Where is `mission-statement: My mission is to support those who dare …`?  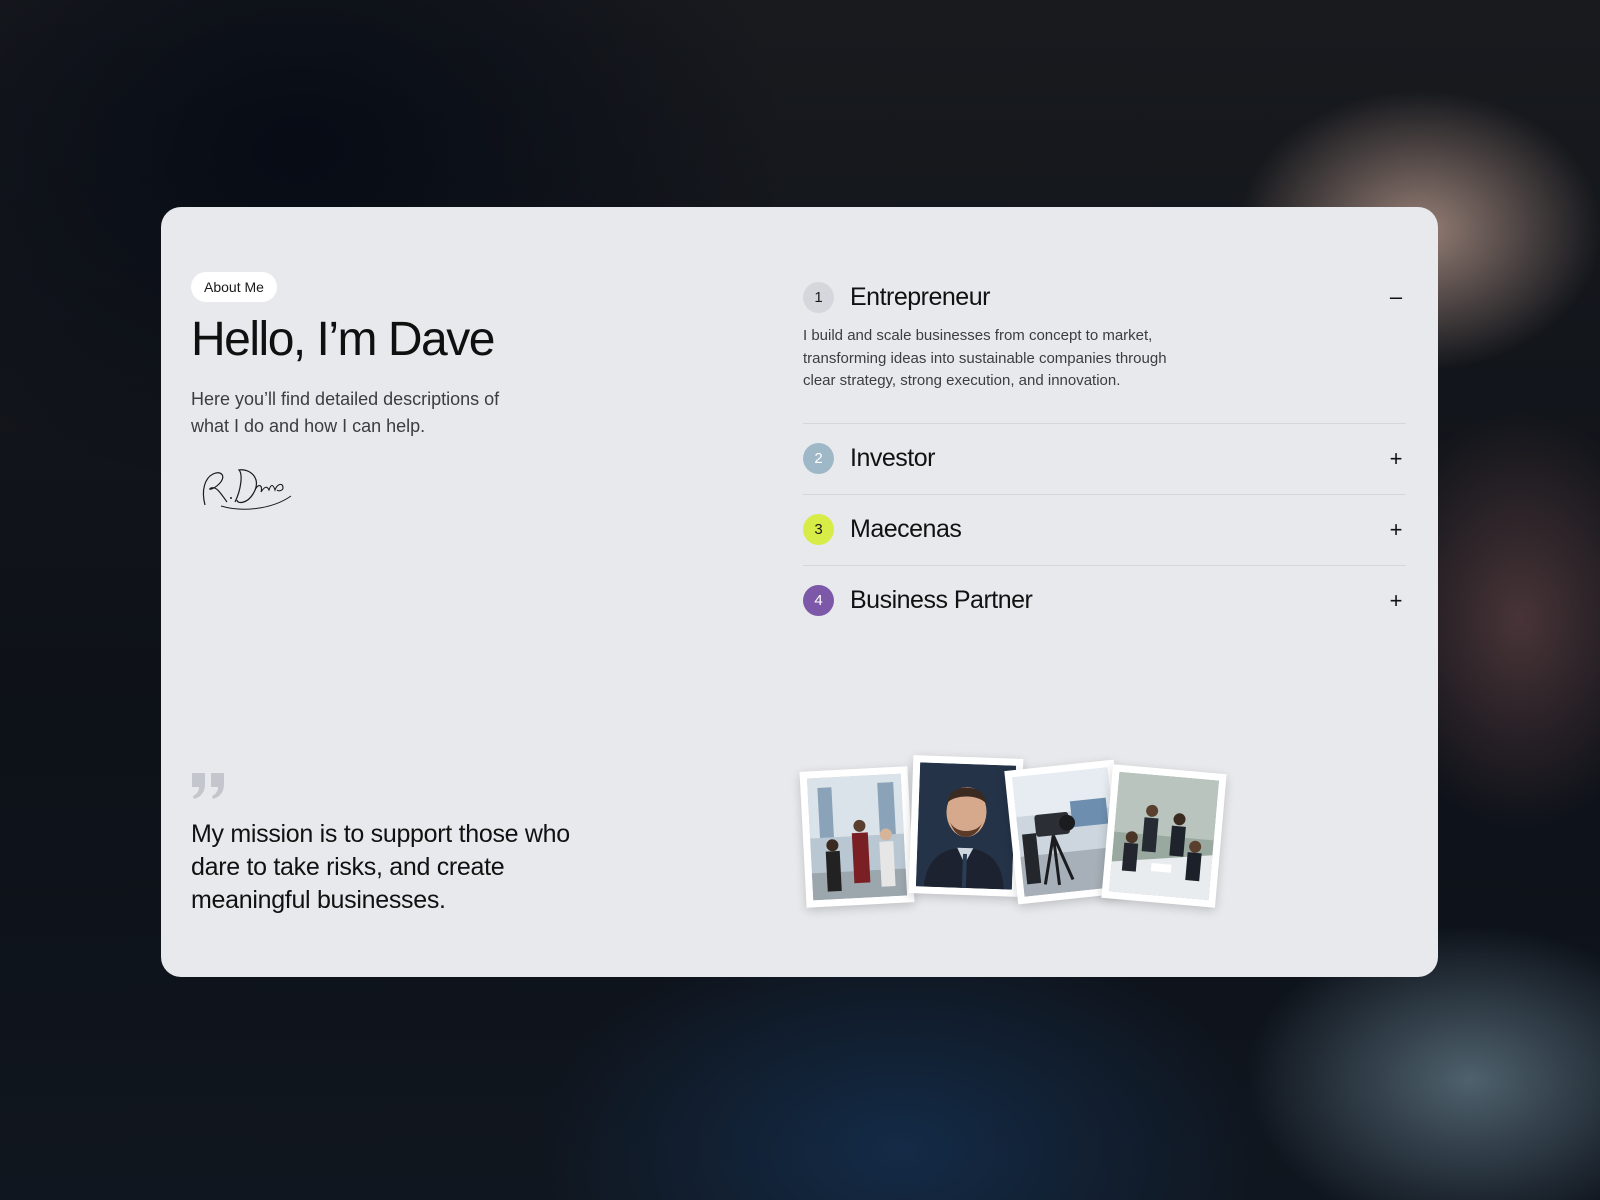 mission-statement: My mission is to support those who dare … is located at coordinates (380, 867).